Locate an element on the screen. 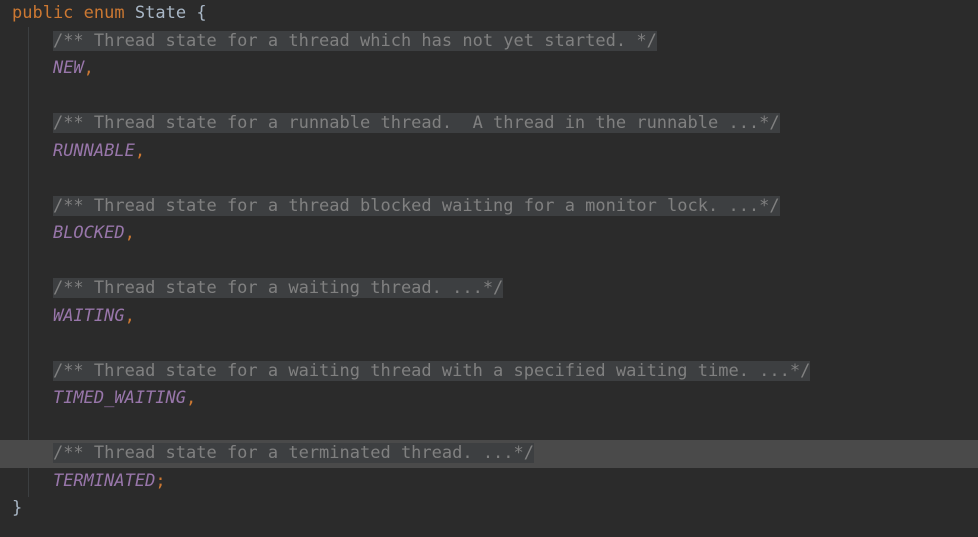 The image size is (978, 537). brace-token: } is located at coordinates (17, 508).